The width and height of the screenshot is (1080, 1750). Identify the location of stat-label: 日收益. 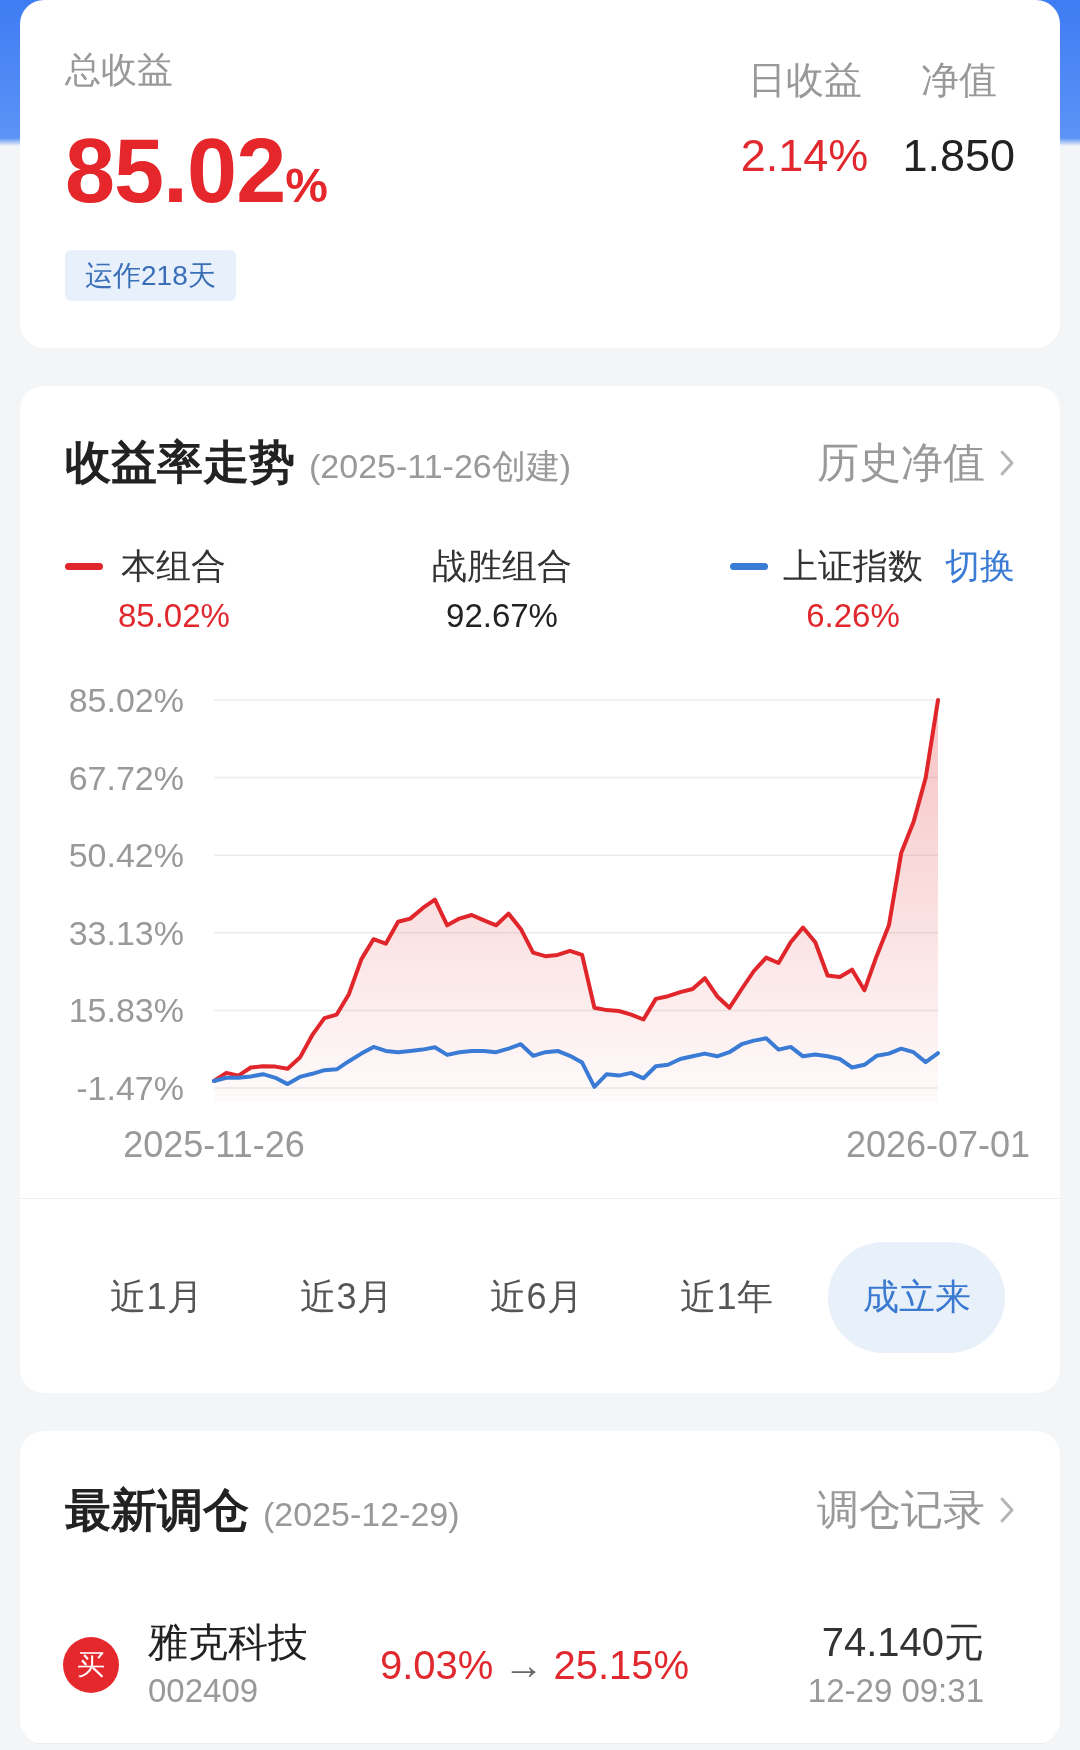
(804, 80).